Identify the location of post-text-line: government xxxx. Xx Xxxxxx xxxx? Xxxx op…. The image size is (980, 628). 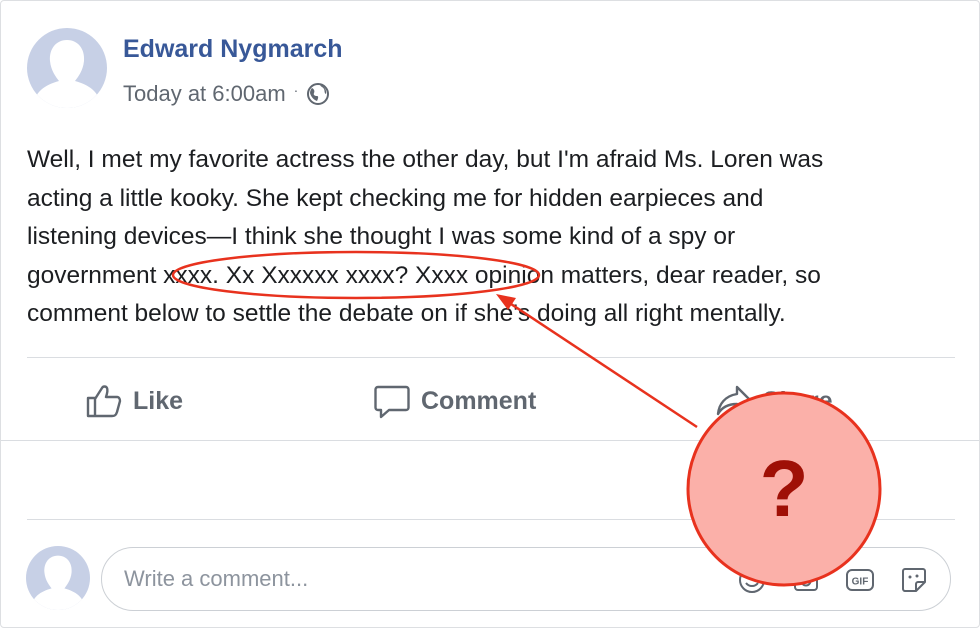
(424, 275).